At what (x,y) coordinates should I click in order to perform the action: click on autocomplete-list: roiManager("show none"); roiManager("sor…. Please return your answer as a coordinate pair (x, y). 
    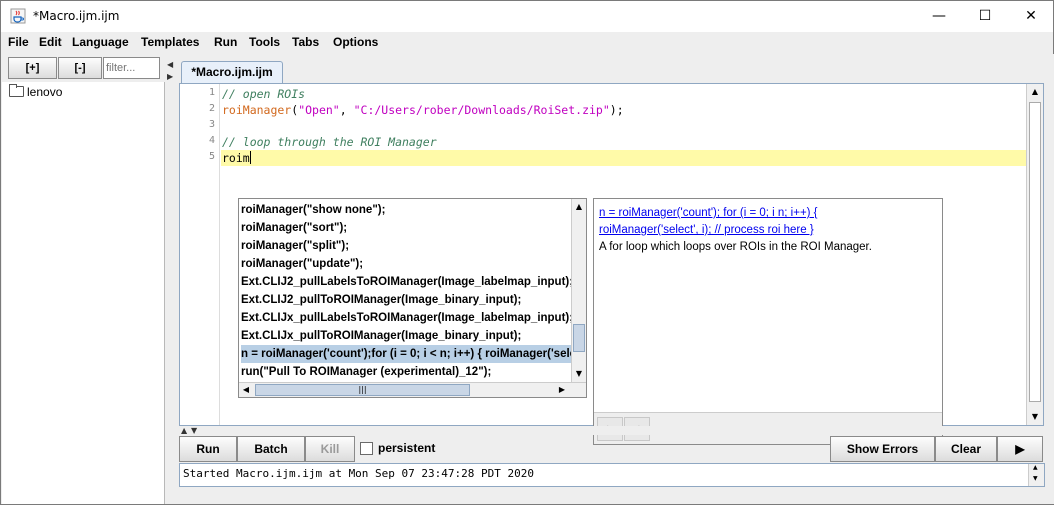
    Looking at the image, I should click on (412, 298).